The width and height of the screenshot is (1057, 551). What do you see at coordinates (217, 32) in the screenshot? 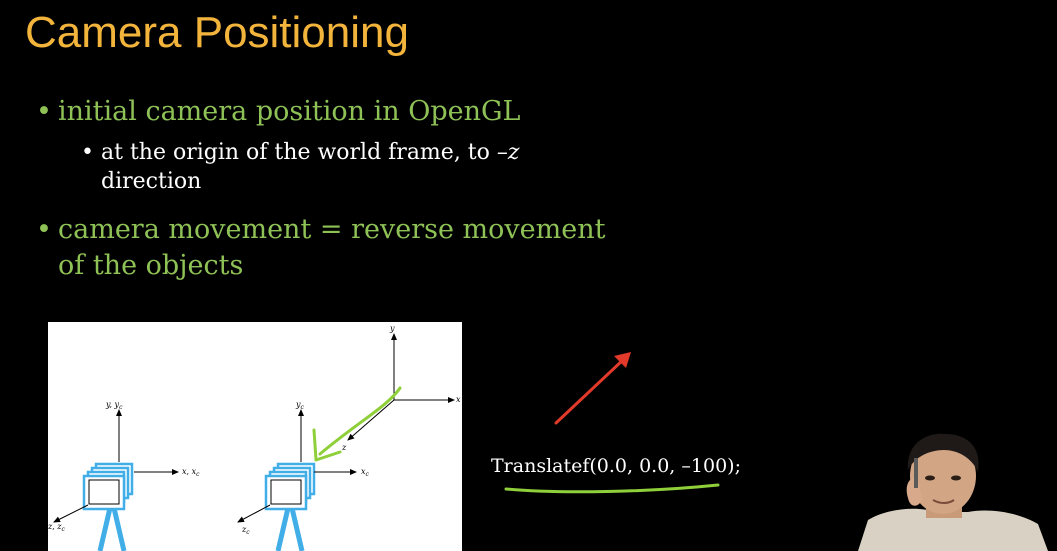
I see `slide-title: Camera Positioning` at bounding box center [217, 32].